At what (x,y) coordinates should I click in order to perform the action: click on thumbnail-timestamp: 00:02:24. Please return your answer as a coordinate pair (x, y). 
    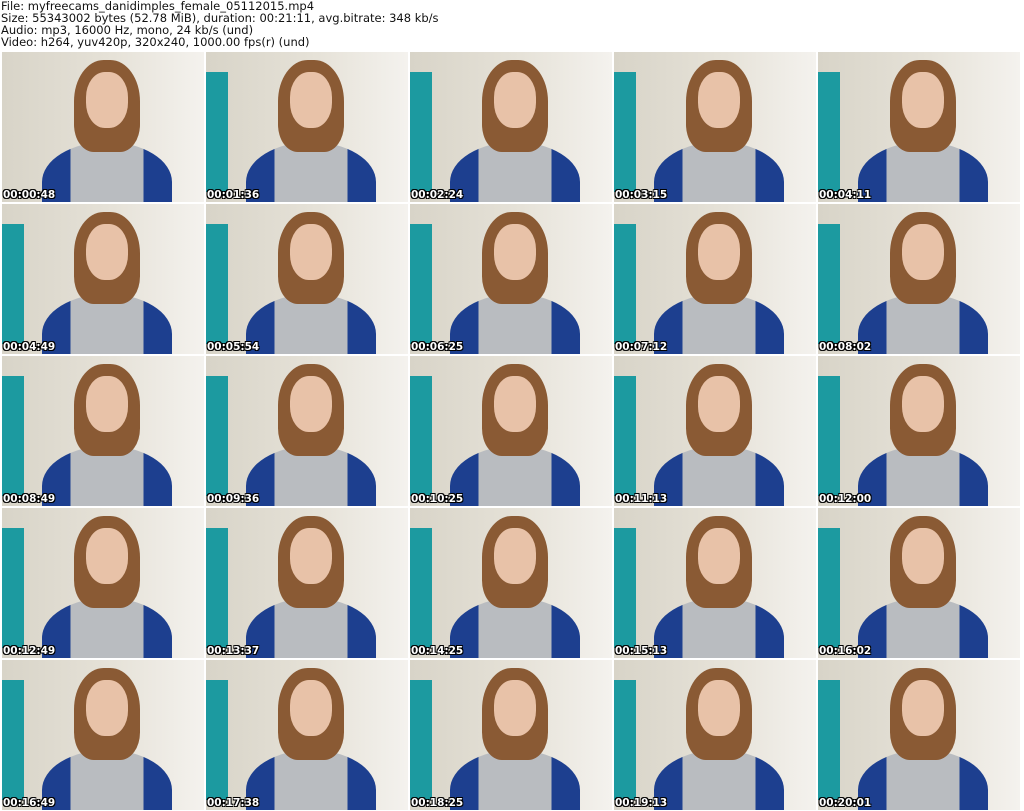
    Looking at the image, I should click on (437, 195).